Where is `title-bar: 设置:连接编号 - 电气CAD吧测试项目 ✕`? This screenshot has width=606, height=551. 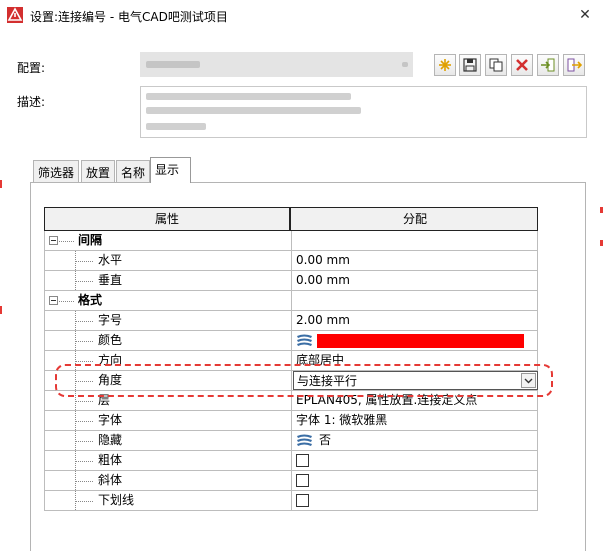 title-bar: 设置:连接编号 - 电气CAD吧测试项目 ✕ is located at coordinates (303, 15).